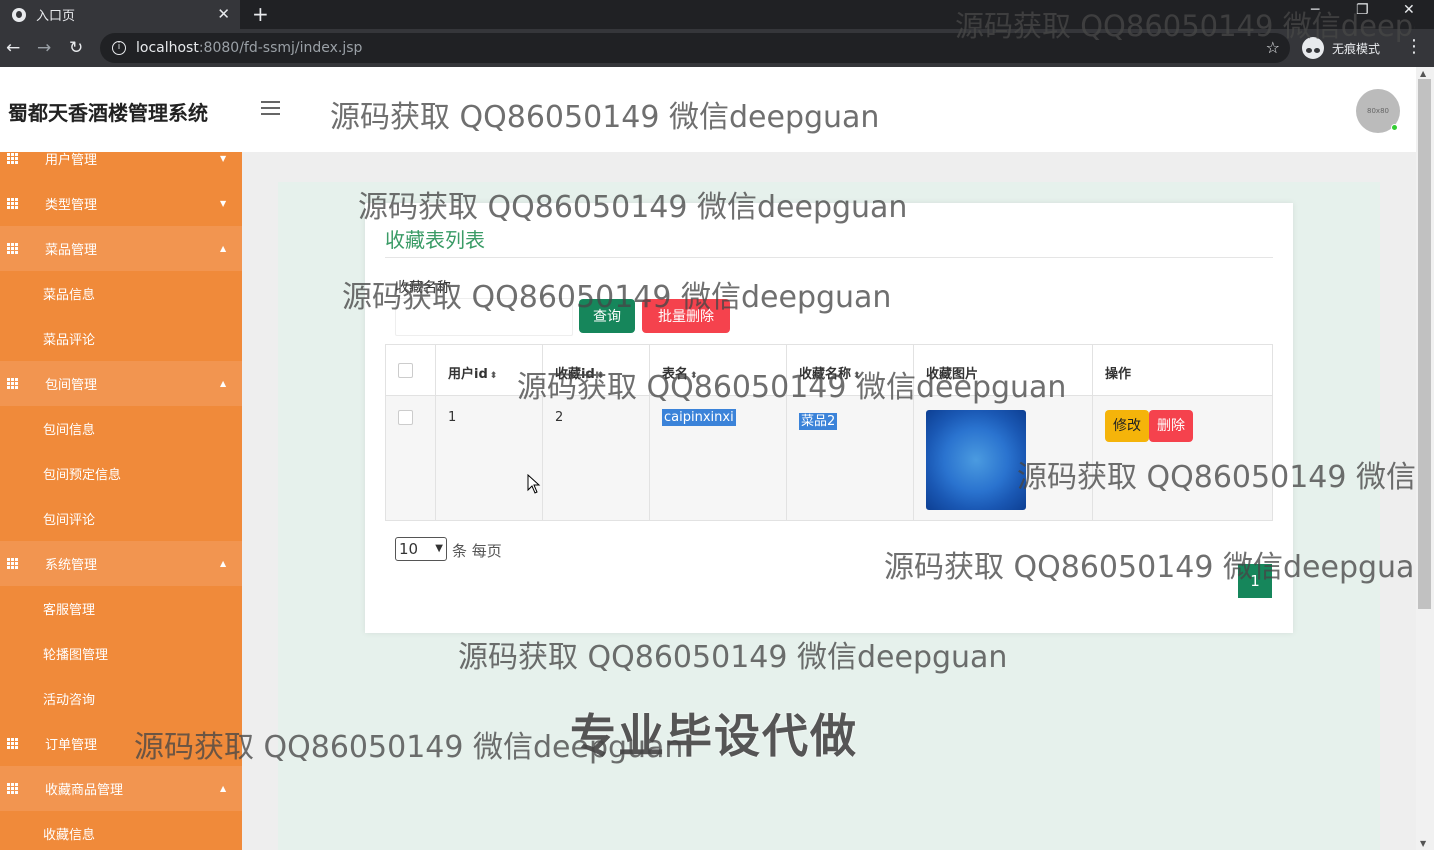 Image resolution: width=1434 pixels, height=850 pixels. I want to click on cell-table-name: caipinxinxi, so click(699, 417).